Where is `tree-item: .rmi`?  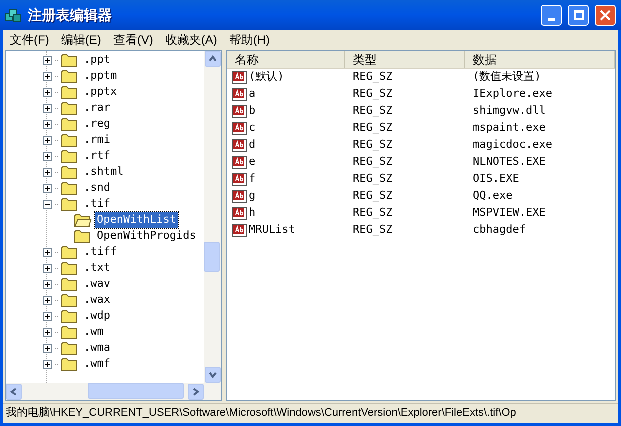 tree-item: .rmi is located at coordinates (97, 140).